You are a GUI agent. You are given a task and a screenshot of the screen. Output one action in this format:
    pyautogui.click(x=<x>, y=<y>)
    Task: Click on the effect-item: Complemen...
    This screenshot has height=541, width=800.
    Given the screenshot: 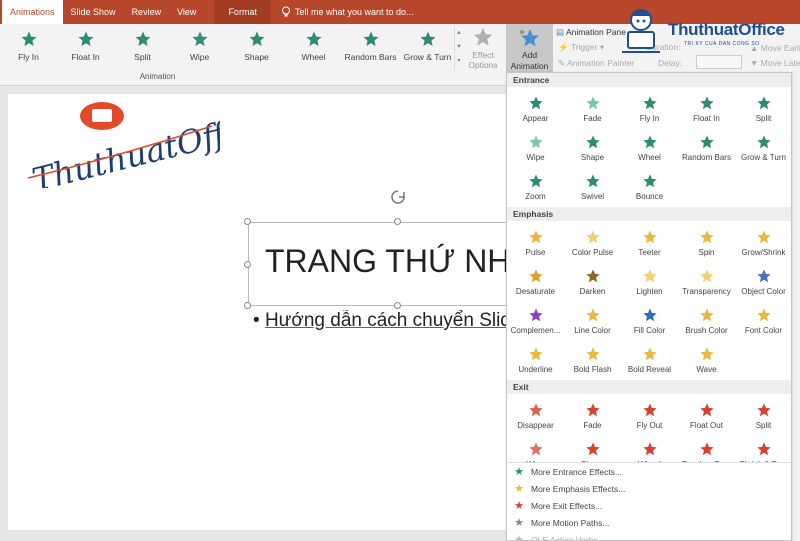 What is the action you would take?
    pyautogui.click(x=535, y=321)
    